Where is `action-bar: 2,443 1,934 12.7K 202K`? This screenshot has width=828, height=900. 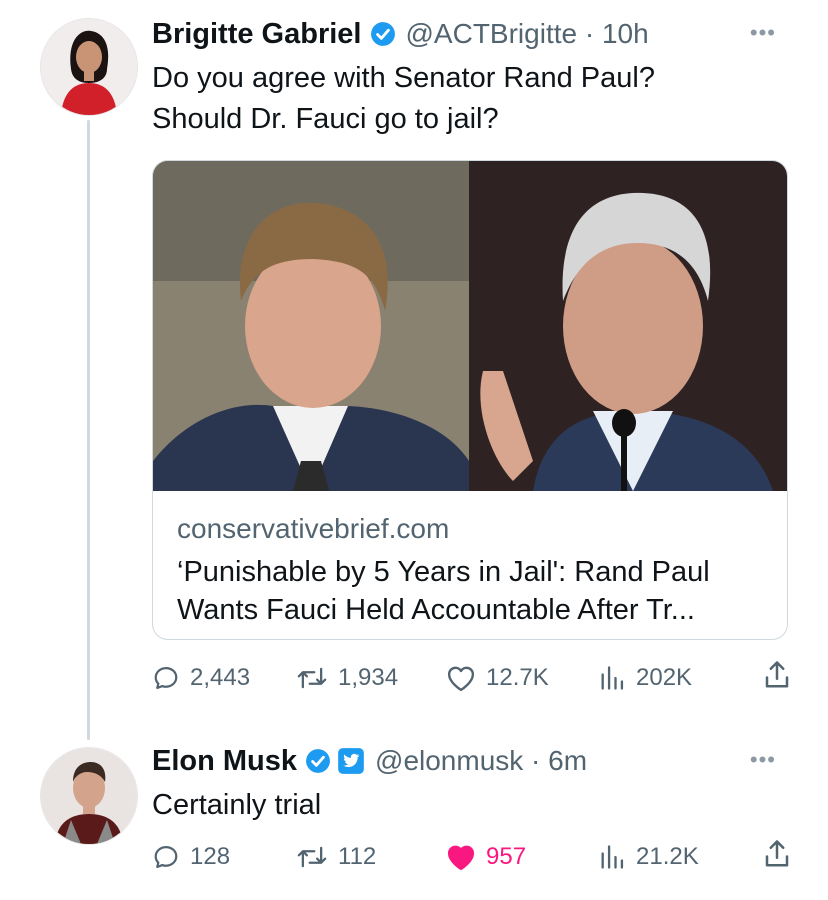 action-bar: 2,443 1,934 12.7K 202K is located at coordinates (472, 678).